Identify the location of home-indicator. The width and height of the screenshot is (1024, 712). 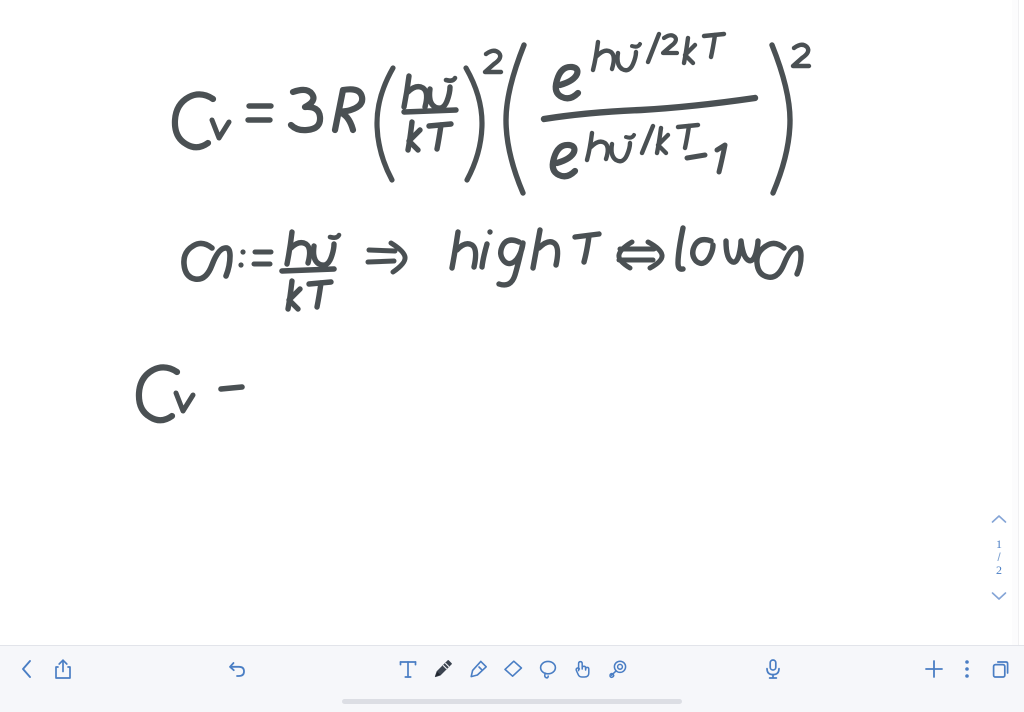
(512, 701).